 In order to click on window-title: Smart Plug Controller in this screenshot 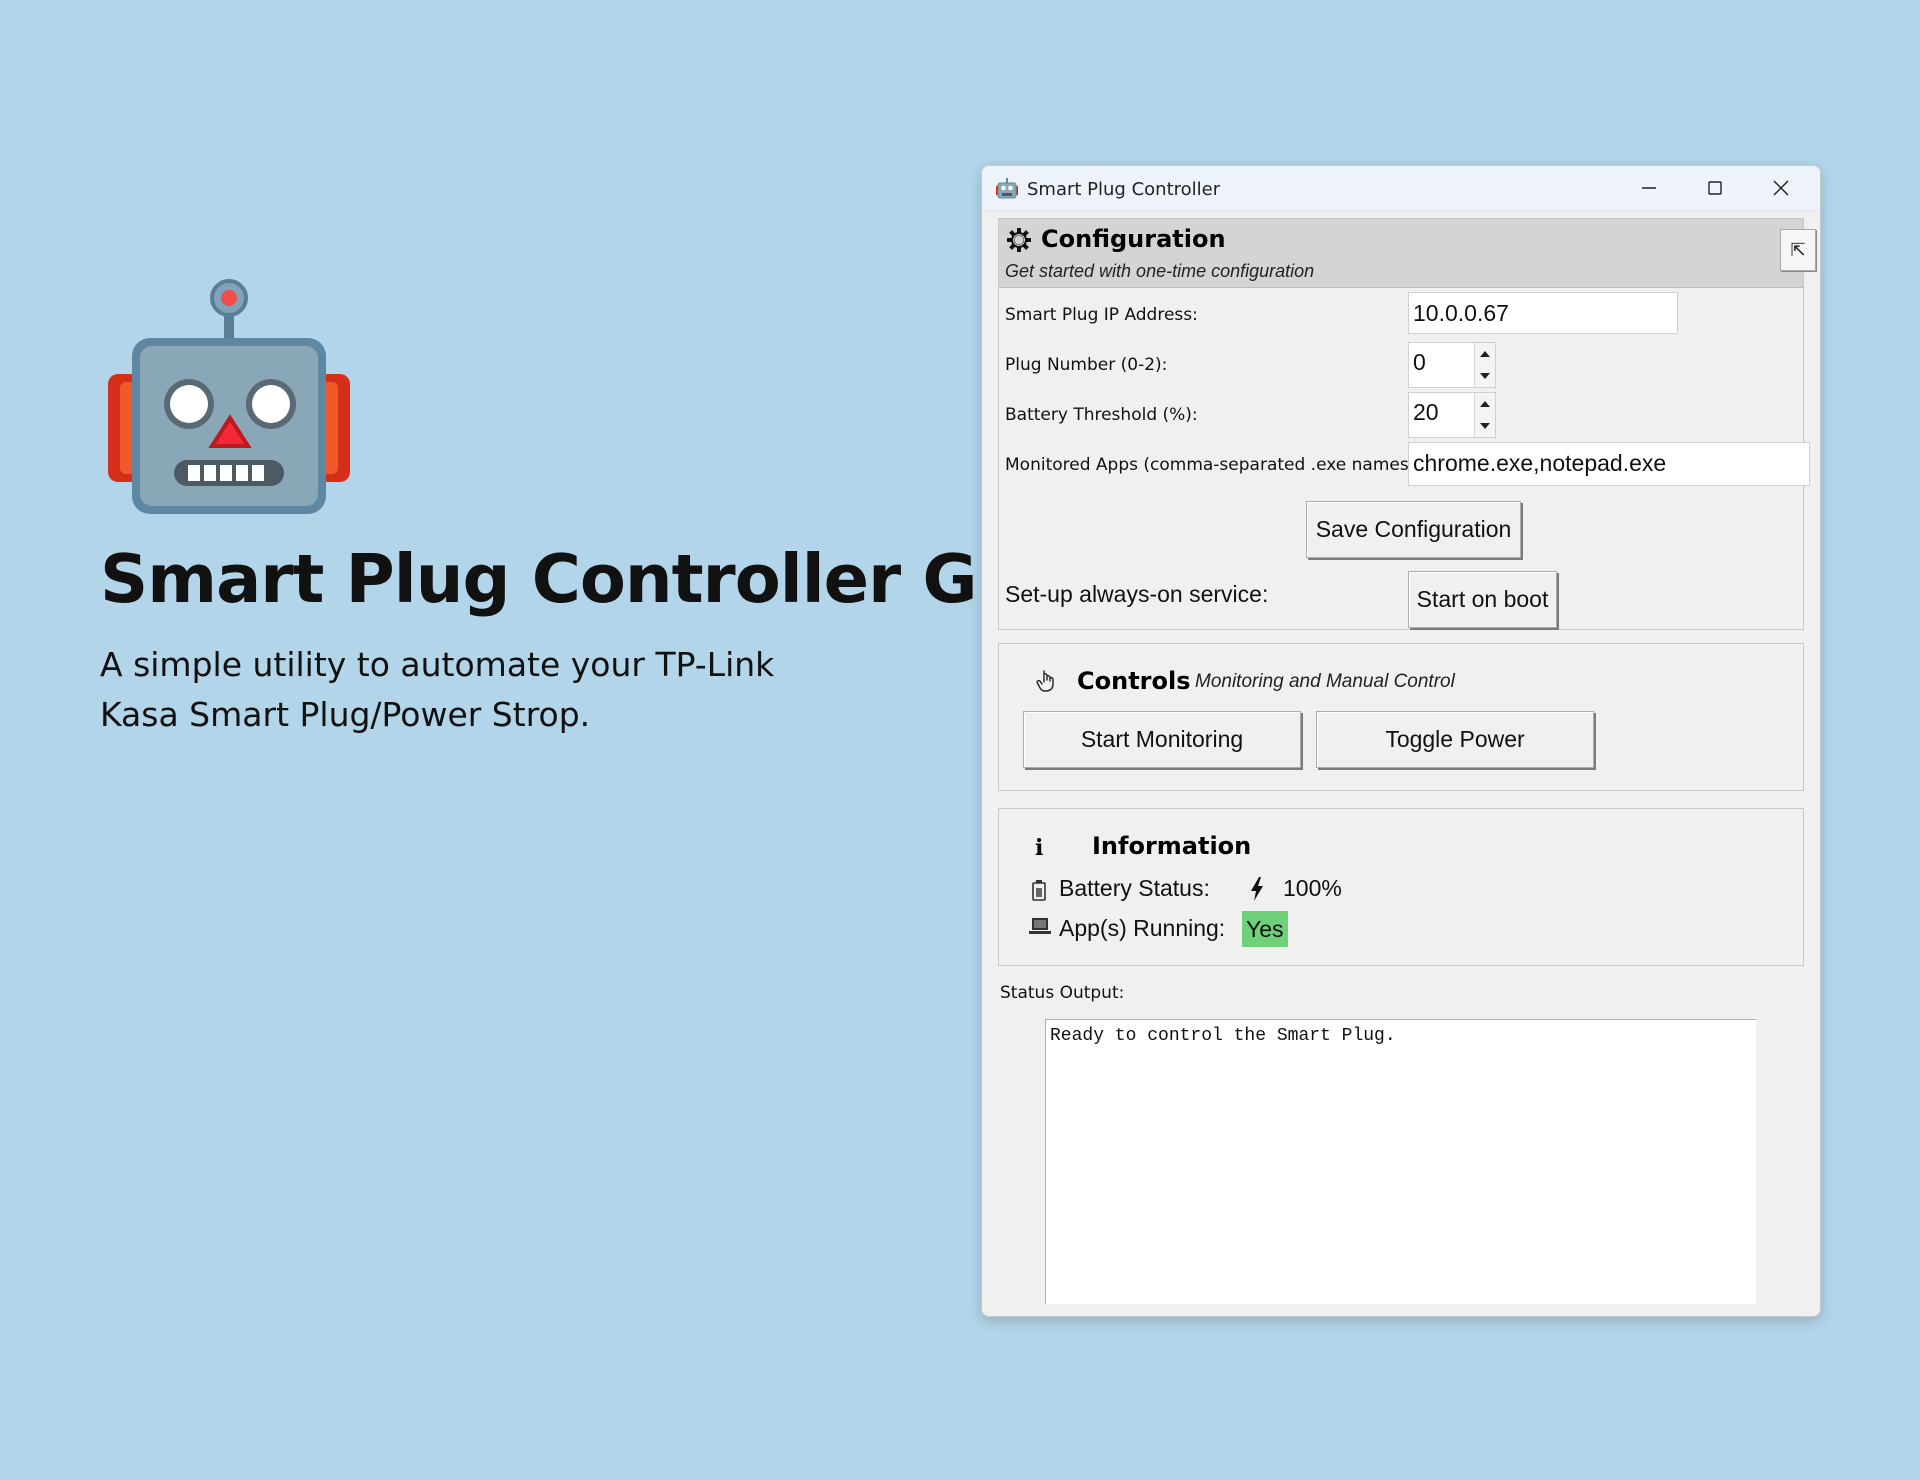, I will do `click(1124, 189)`.